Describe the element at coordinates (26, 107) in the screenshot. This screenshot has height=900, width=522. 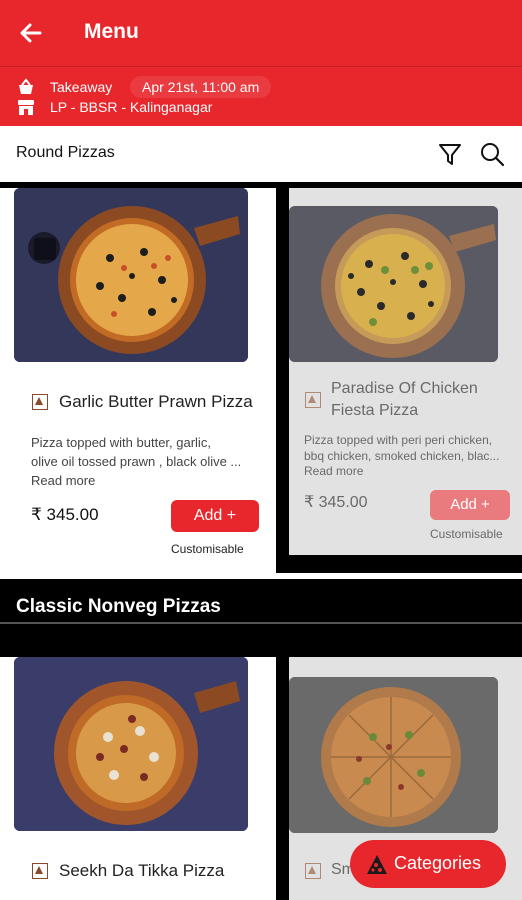
I see `store-icon` at that location.